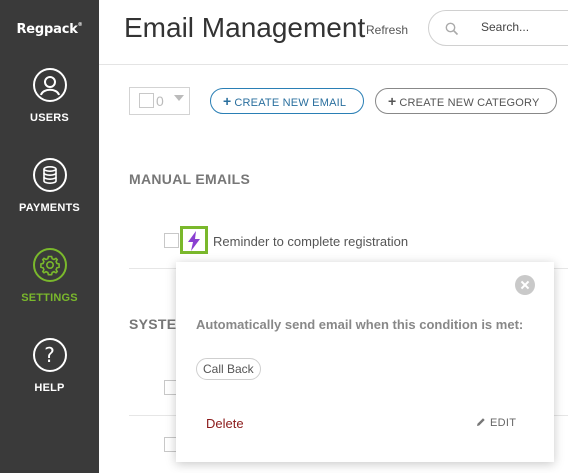 The width and height of the screenshot is (568, 473). What do you see at coordinates (469, 103) in the screenshot?
I see `create-new-category-label: CREATE NEW CATEGORY` at bounding box center [469, 103].